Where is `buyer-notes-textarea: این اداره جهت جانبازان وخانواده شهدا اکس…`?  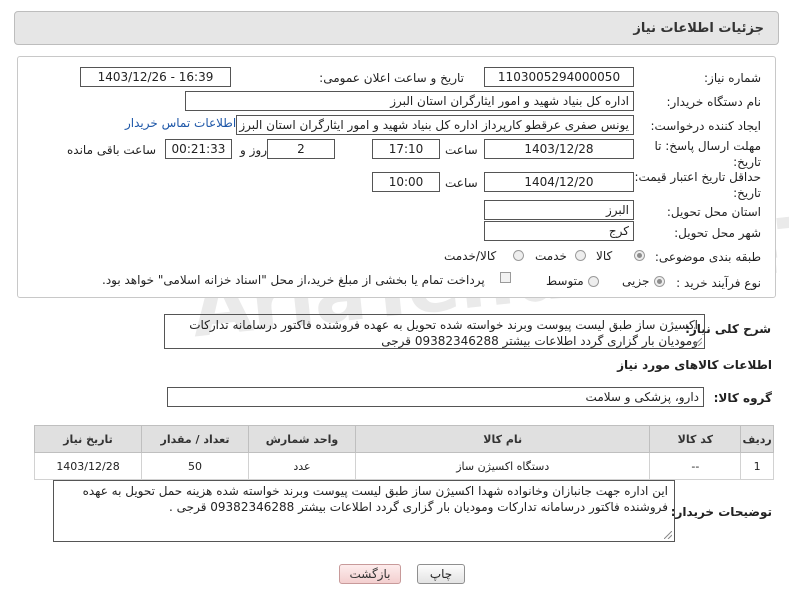 buyer-notes-textarea: این اداره جهت جانبازان وخانواده شهدا اکس… is located at coordinates (364, 511).